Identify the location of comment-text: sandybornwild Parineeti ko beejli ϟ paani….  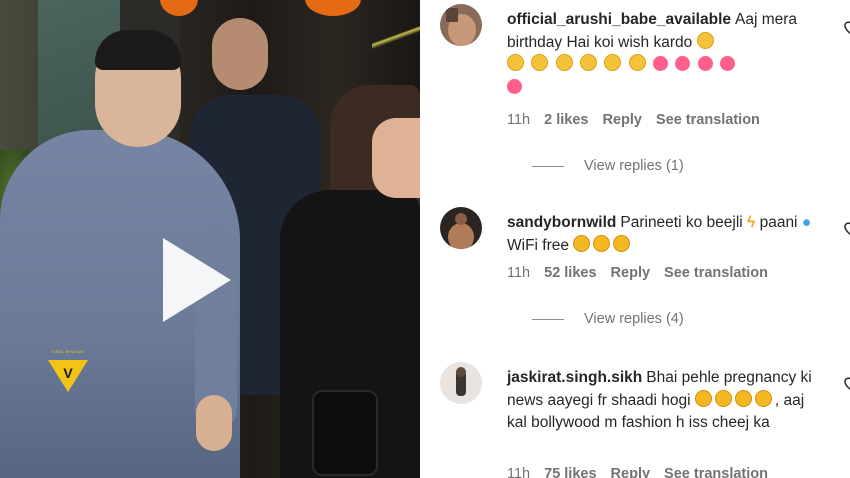
(662, 234).